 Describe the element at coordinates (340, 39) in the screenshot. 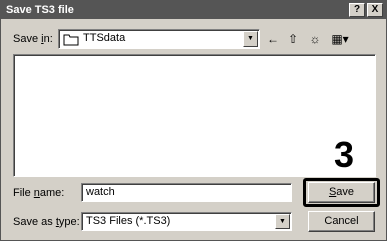

I see `view-menu-icon: ▦▾` at that location.